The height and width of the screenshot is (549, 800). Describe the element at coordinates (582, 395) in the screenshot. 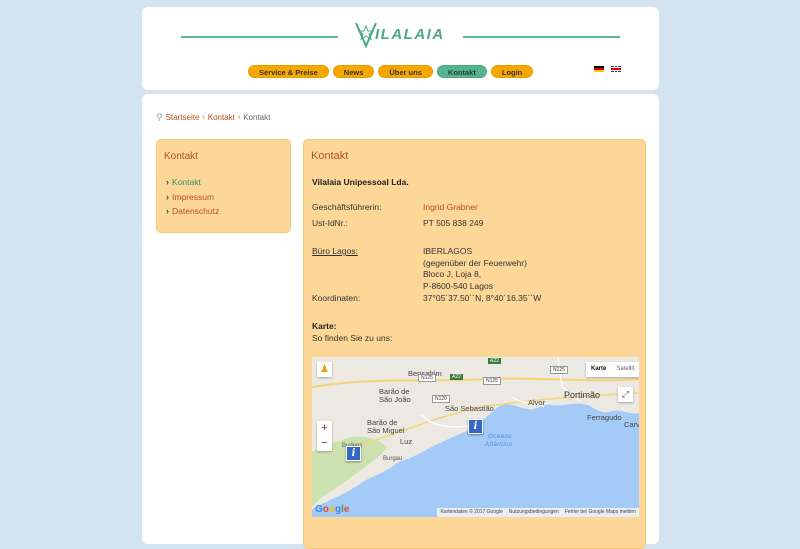

I see `map-place-portimao: Portimão` at that location.